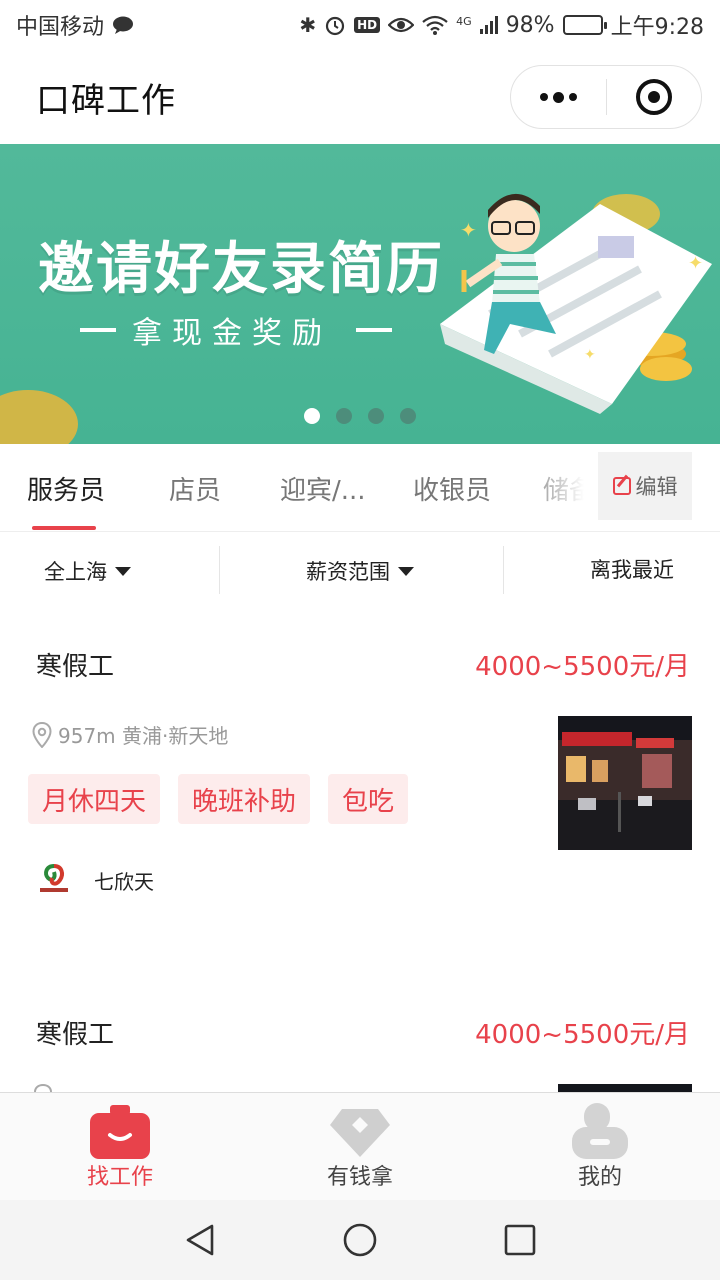 The image size is (720, 1280). What do you see at coordinates (64, 528) in the screenshot?
I see `active-tab-indicator` at bounding box center [64, 528].